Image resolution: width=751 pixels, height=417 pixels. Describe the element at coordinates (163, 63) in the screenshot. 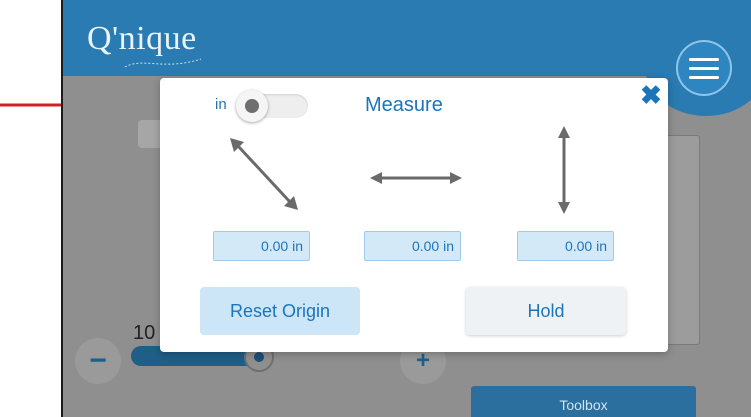

I see `logo-swirl-icon` at that location.